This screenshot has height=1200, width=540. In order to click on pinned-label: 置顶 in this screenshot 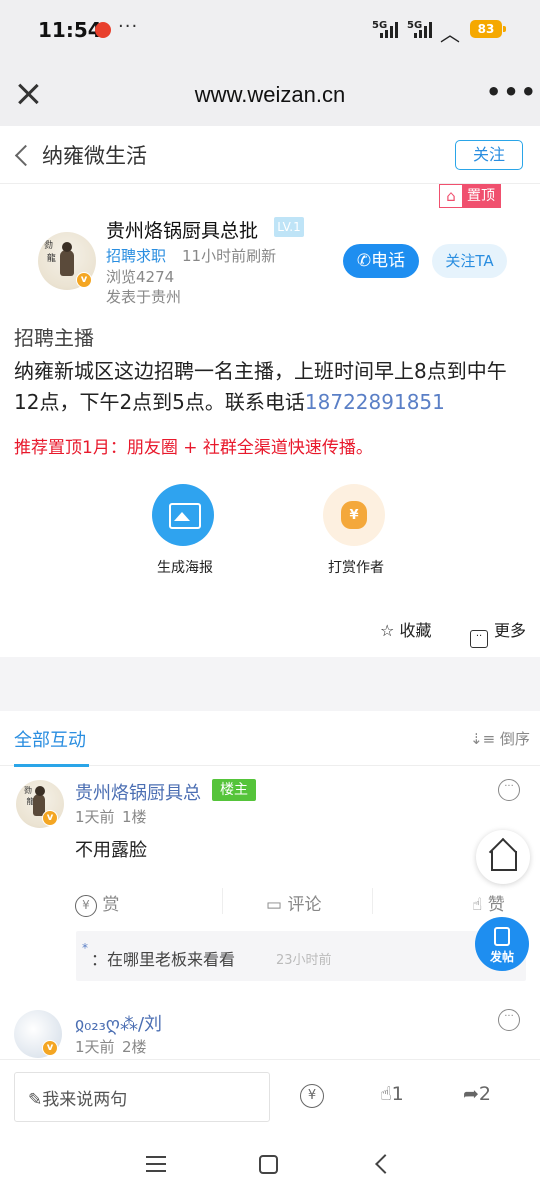, I will do `click(481, 196)`.